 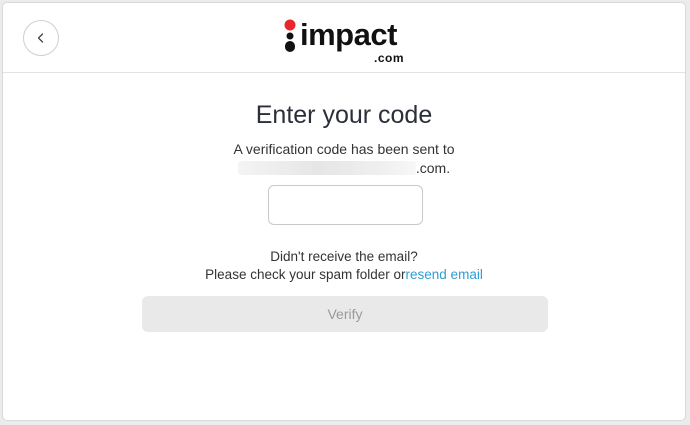 What do you see at coordinates (345, 314) in the screenshot?
I see `verify-button: Verify` at bounding box center [345, 314].